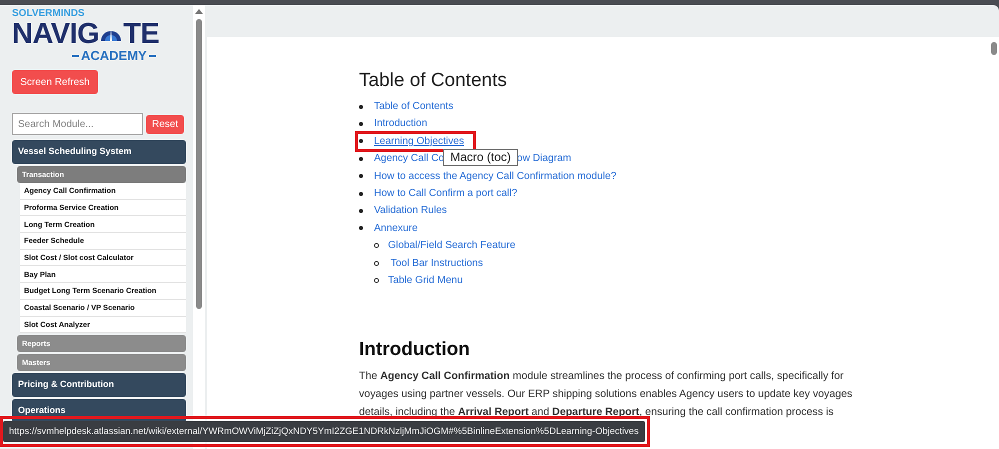 The width and height of the screenshot is (999, 449). What do you see at coordinates (165, 124) in the screenshot?
I see `reset-button: Reset` at bounding box center [165, 124].